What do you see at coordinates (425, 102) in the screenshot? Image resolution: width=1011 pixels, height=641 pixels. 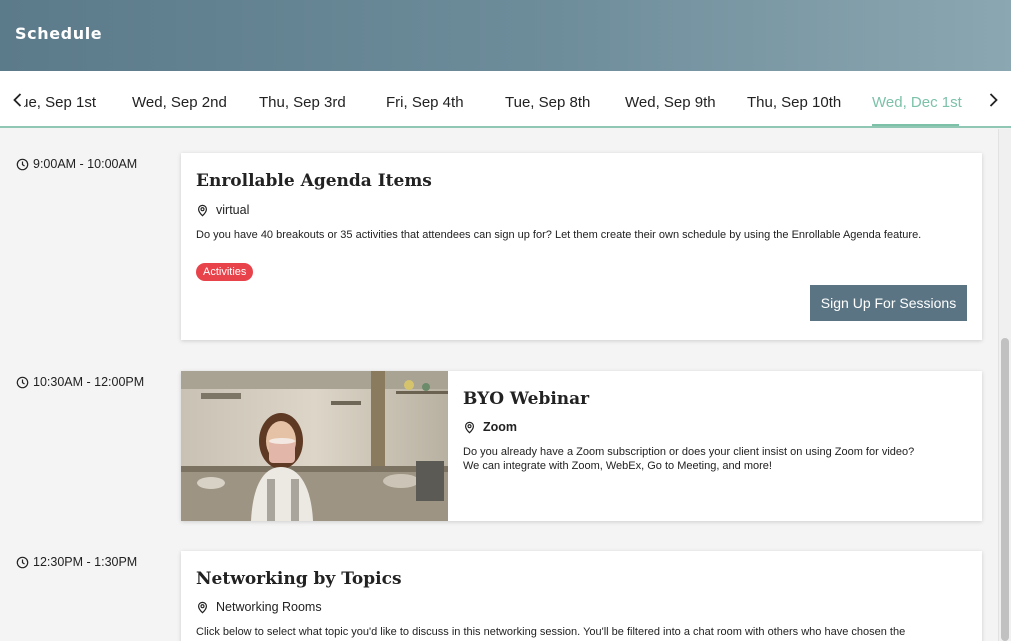 I see `date-tab: Fri, Sep 4th` at bounding box center [425, 102].